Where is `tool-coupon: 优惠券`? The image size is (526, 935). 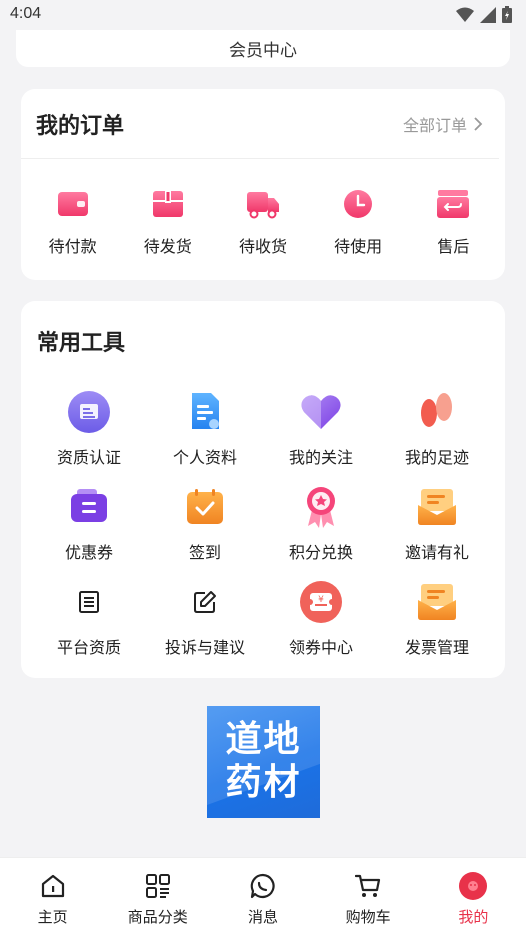
tool-coupon: 优惠券 is located at coordinates (89, 525).